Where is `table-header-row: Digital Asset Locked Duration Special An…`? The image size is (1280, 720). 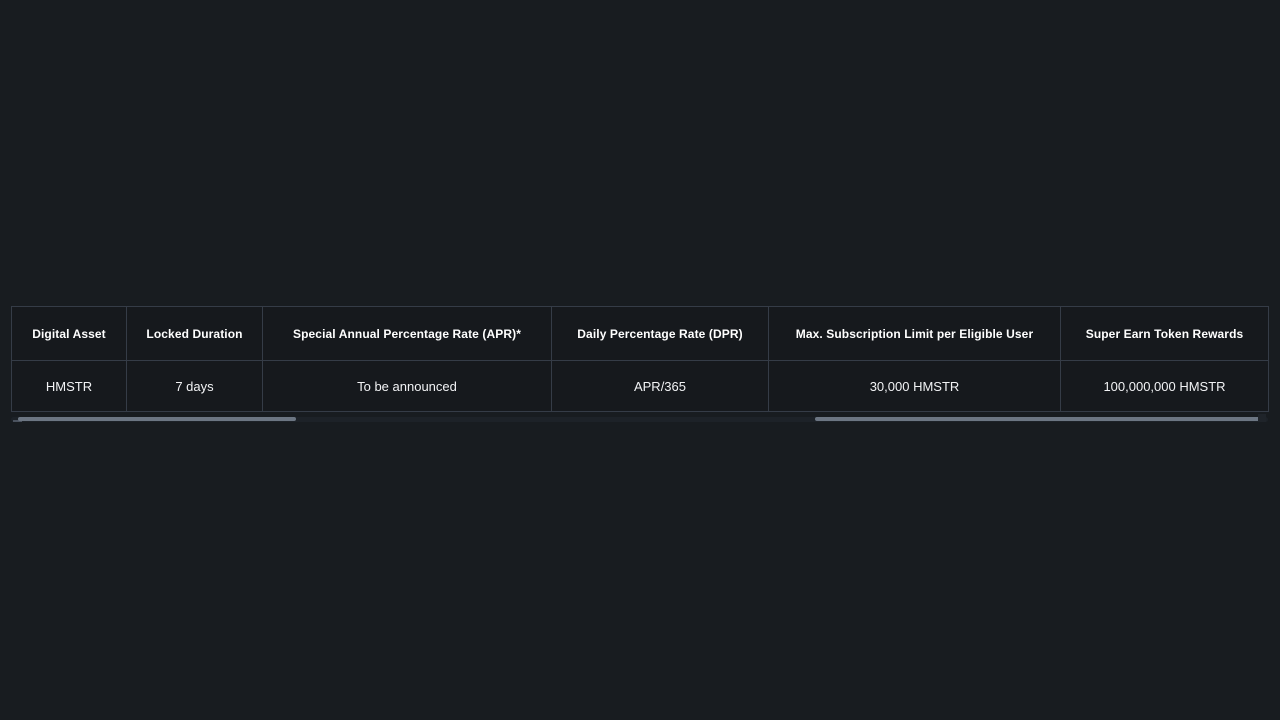 table-header-row: Digital Asset Locked Duration Special An… is located at coordinates (640, 333).